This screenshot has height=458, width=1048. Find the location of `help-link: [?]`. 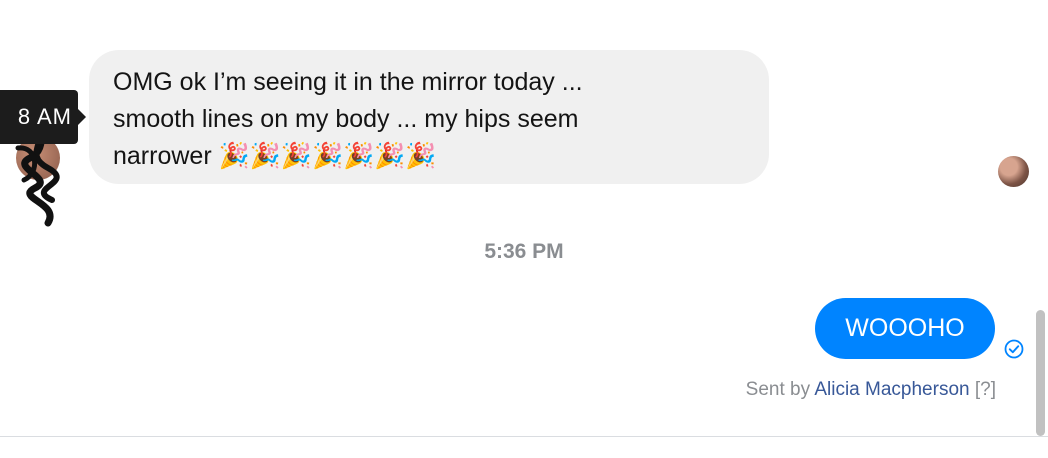

help-link: [?] is located at coordinates (985, 389).